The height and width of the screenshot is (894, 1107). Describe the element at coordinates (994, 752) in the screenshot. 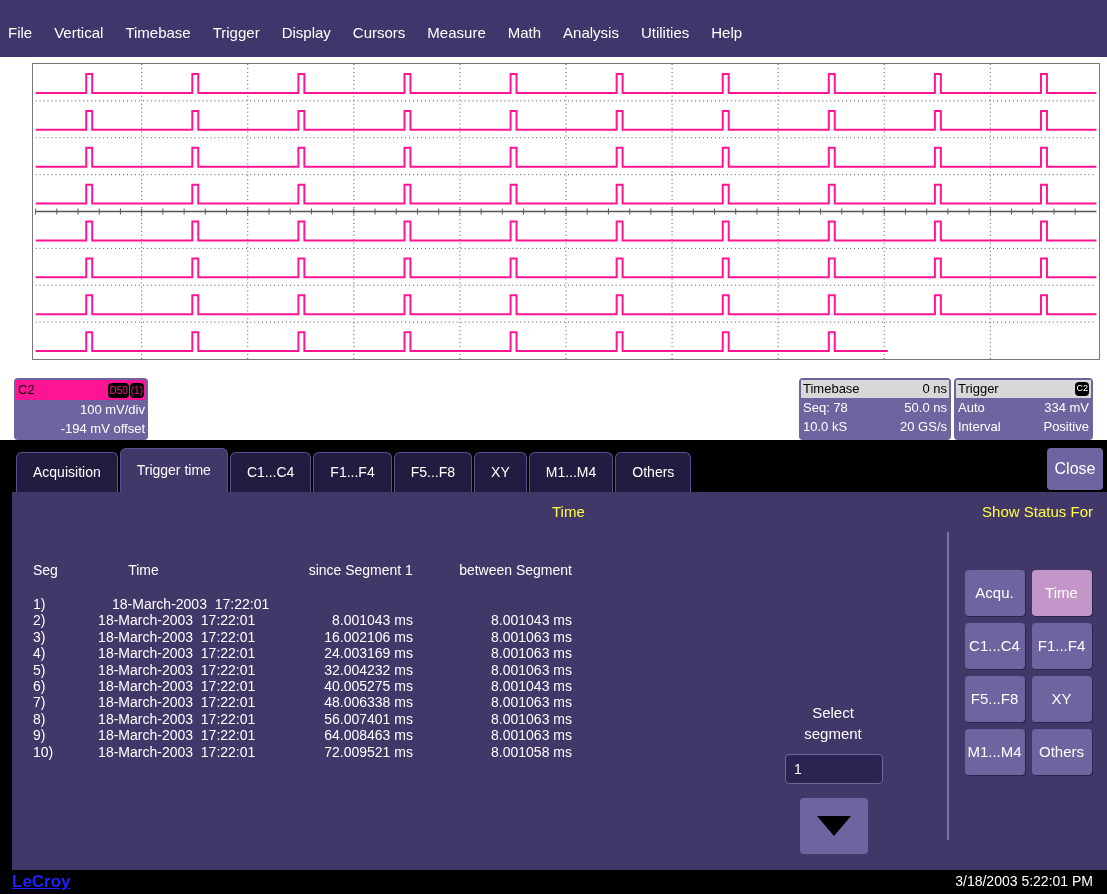

I see `status-button: M1...M4` at that location.